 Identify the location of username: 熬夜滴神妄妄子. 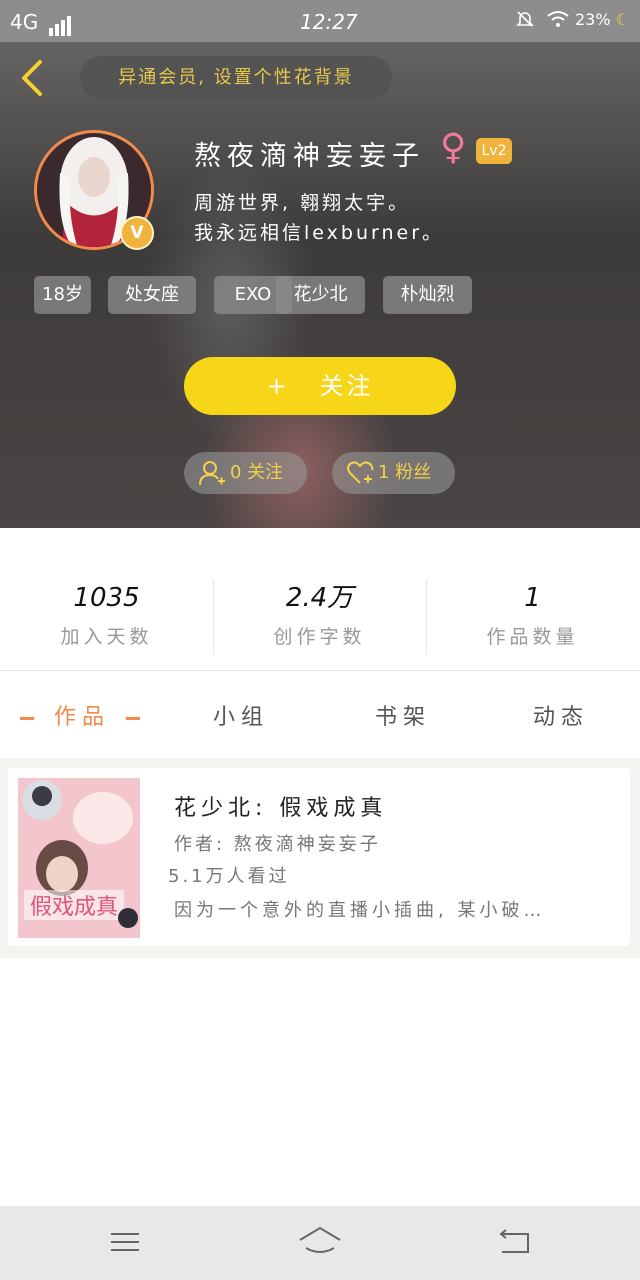
(309, 156).